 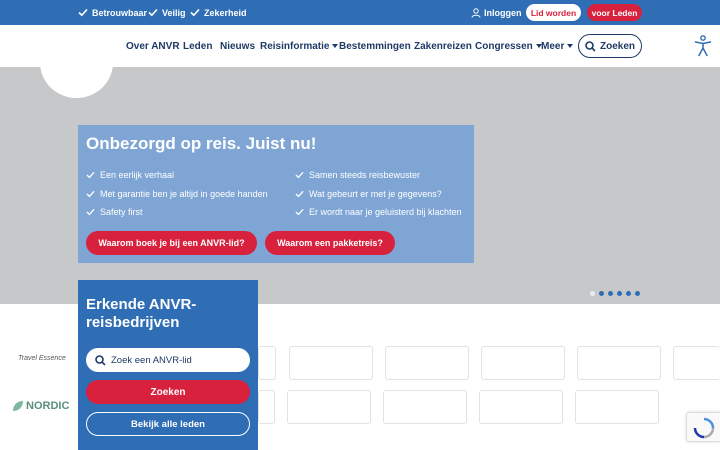 What do you see at coordinates (168, 360) in the screenshot?
I see `member-search-input: Zoek een ANVR-lid` at bounding box center [168, 360].